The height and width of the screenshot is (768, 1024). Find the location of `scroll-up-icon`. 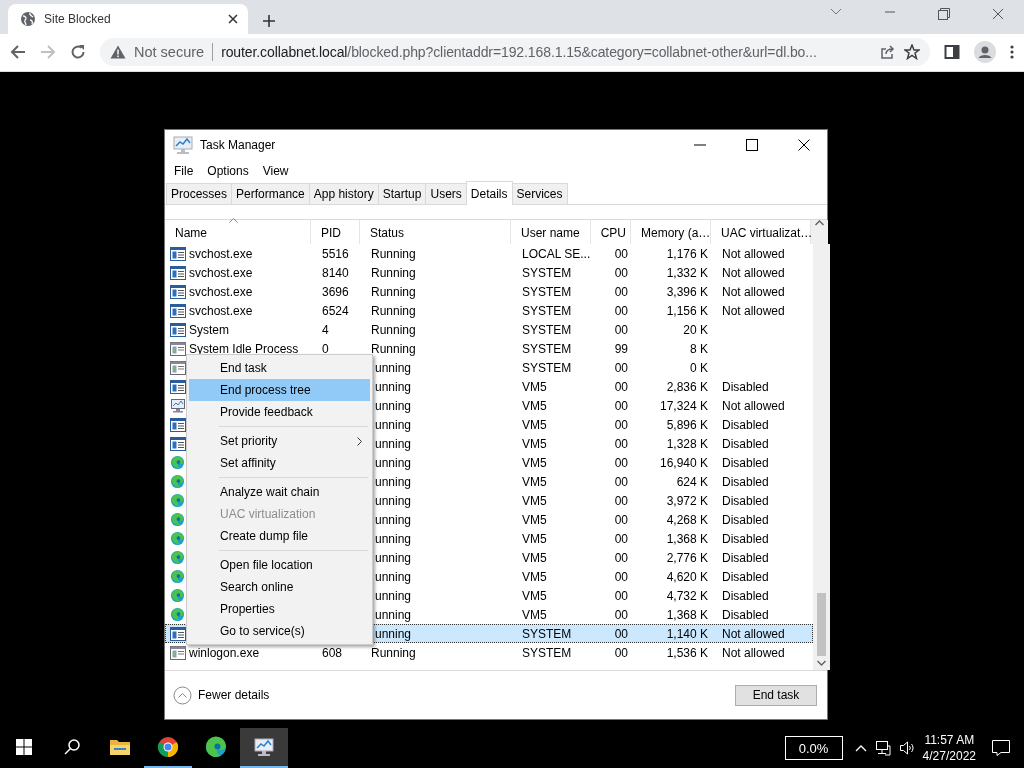

scroll-up-icon is located at coordinates (819, 223).